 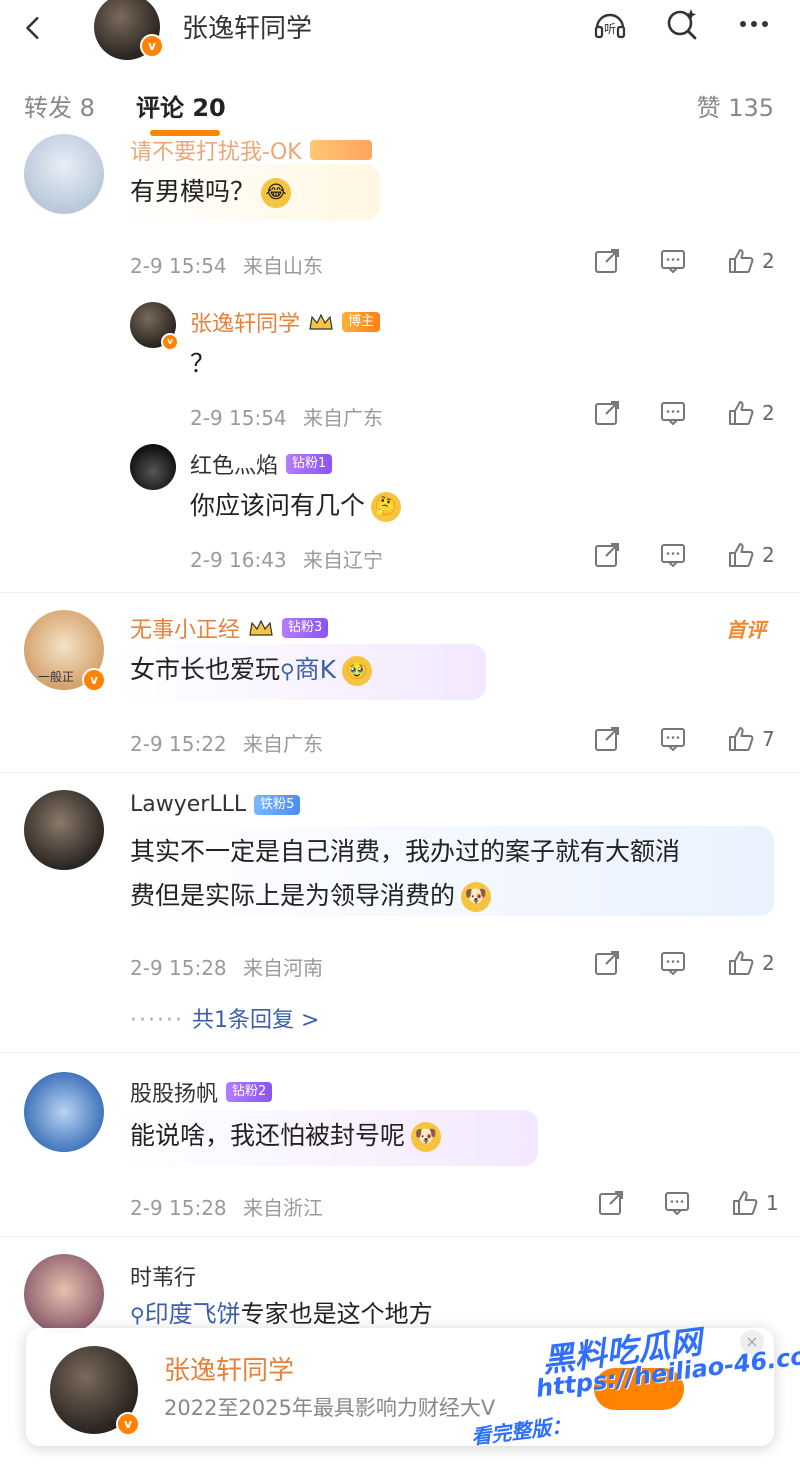 What do you see at coordinates (174, 1092) in the screenshot?
I see `comment-author: 股股扬帆` at bounding box center [174, 1092].